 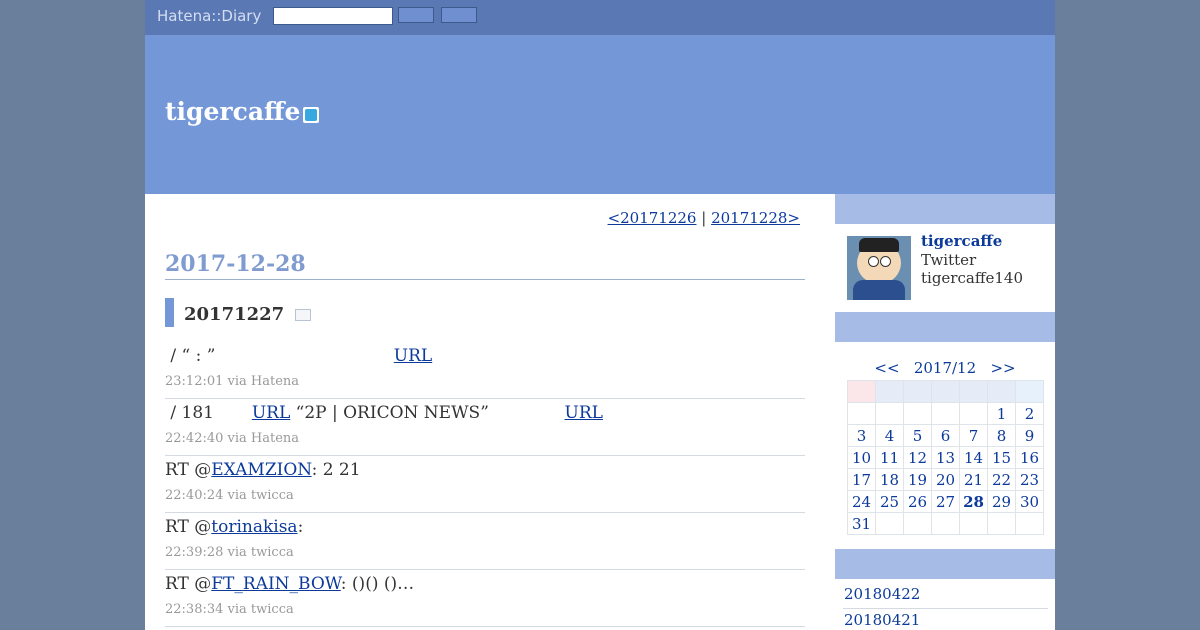 What do you see at coordinates (945, 209) in the screenshot?
I see `sidebar-header-profile` at bounding box center [945, 209].